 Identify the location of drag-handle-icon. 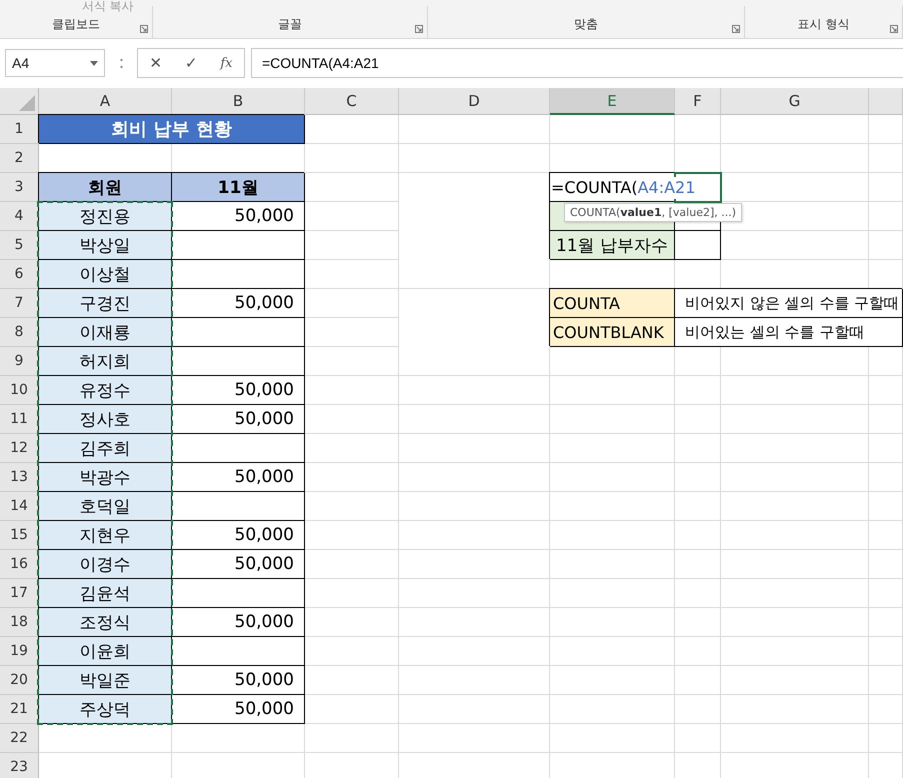
(121, 63).